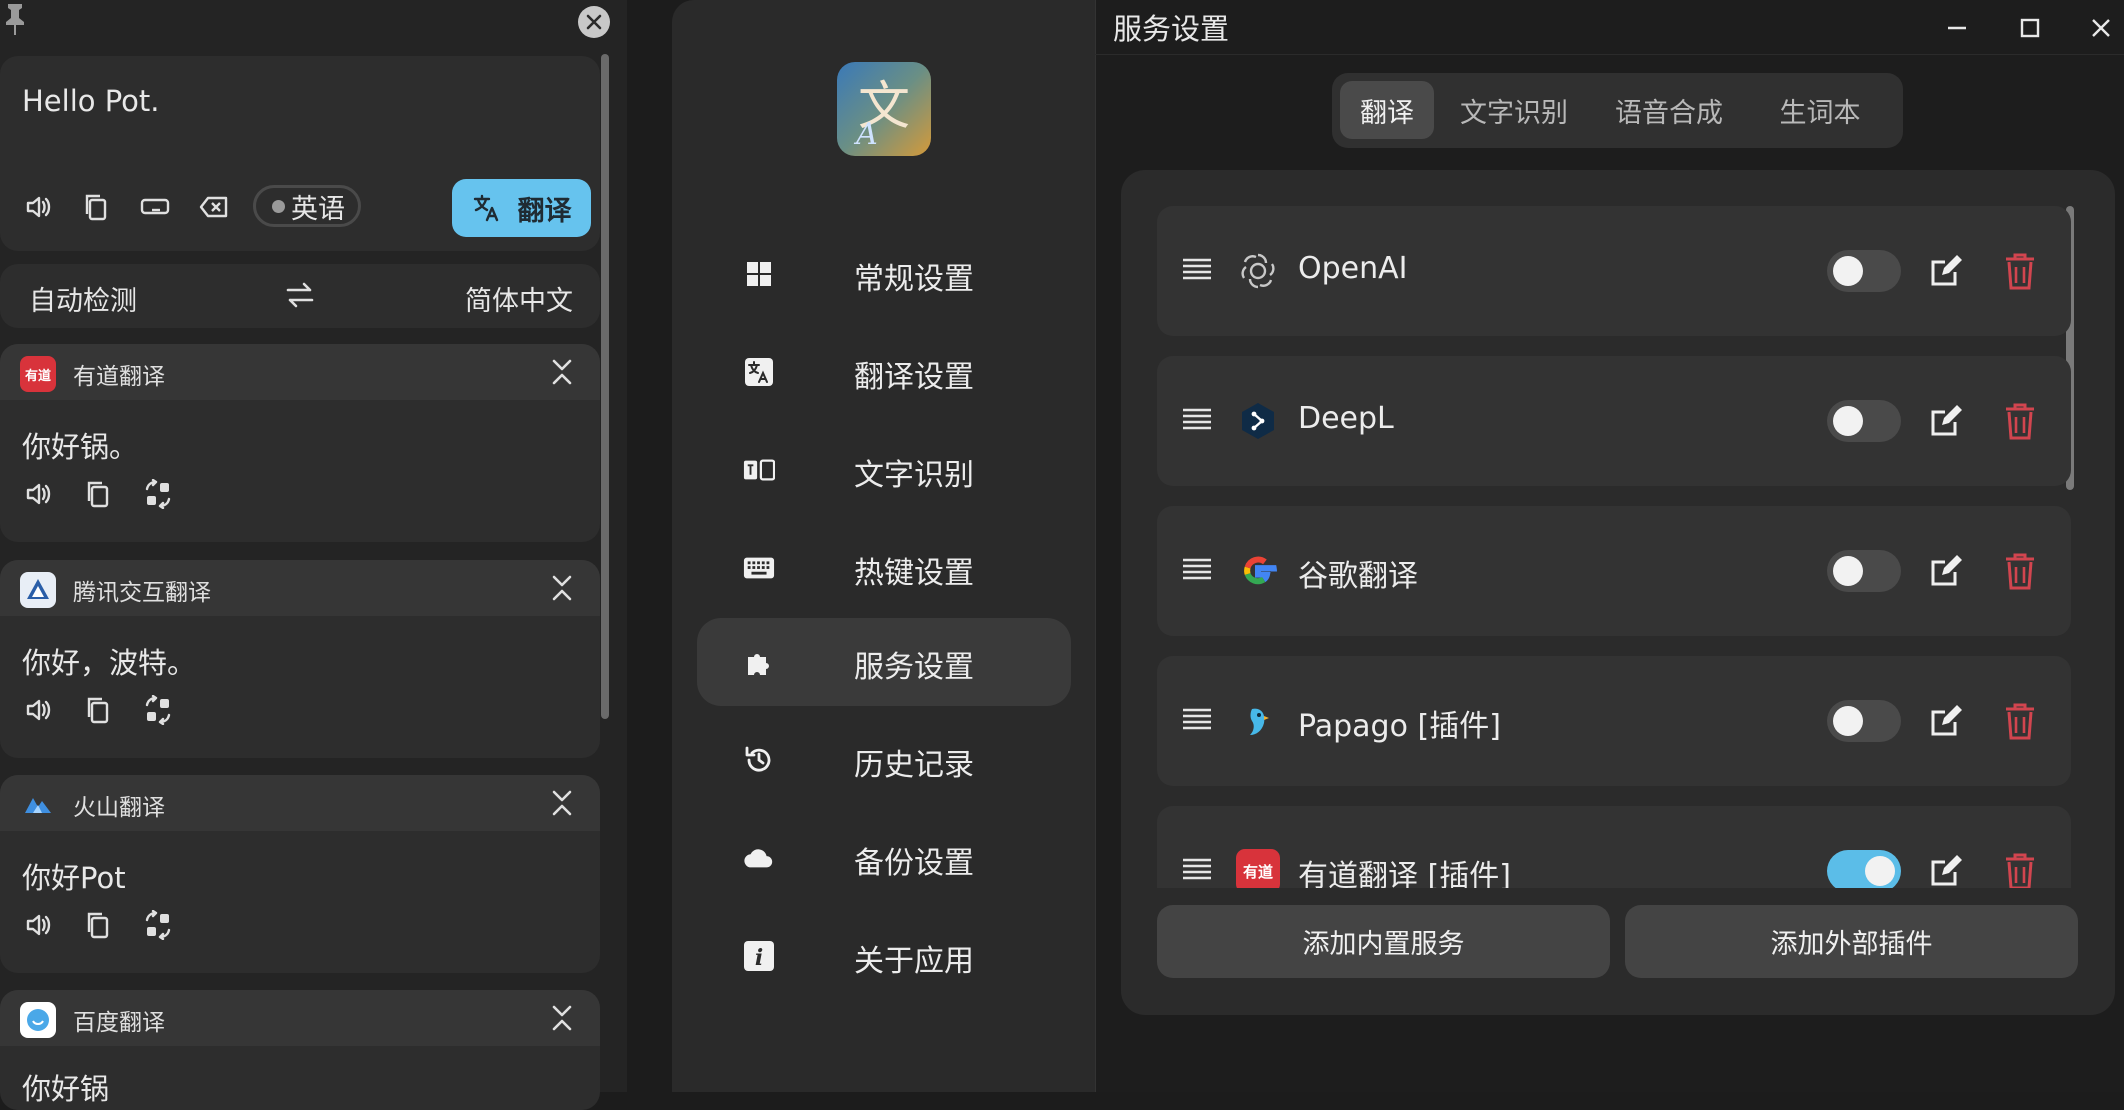 This screenshot has width=2124, height=1110. What do you see at coordinates (759, 372) in the screenshot?
I see `translate-icon` at bounding box center [759, 372].